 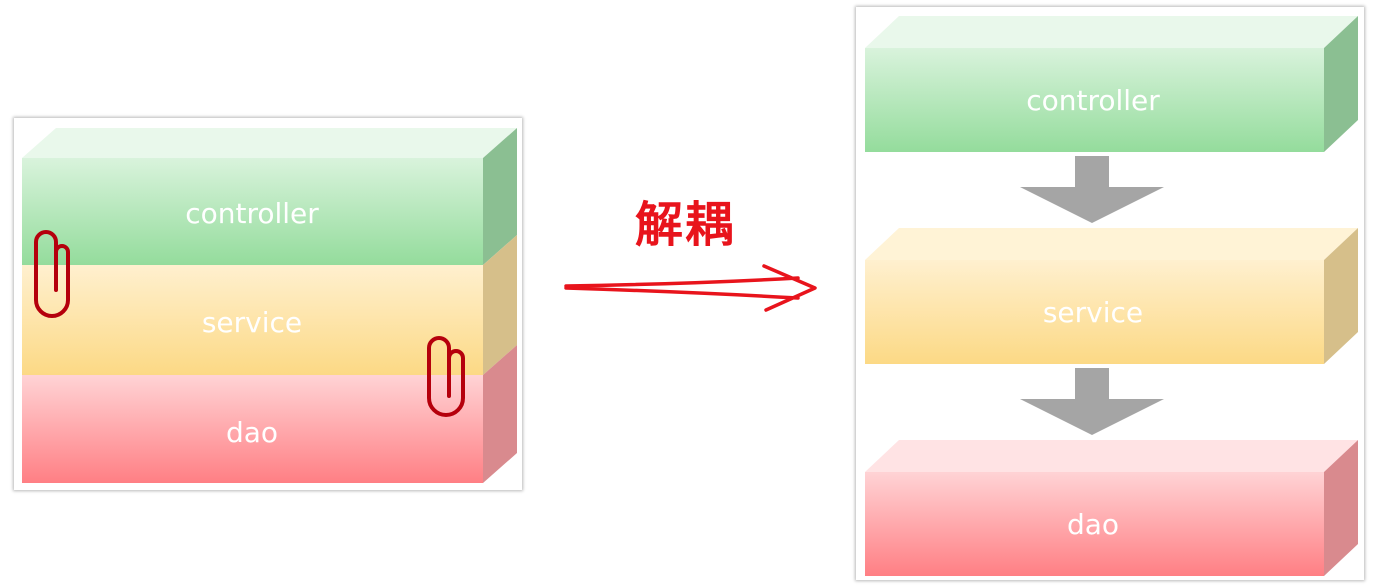 What do you see at coordinates (252, 213) in the screenshot?
I see `left-controller-label: controller` at bounding box center [252, 213].